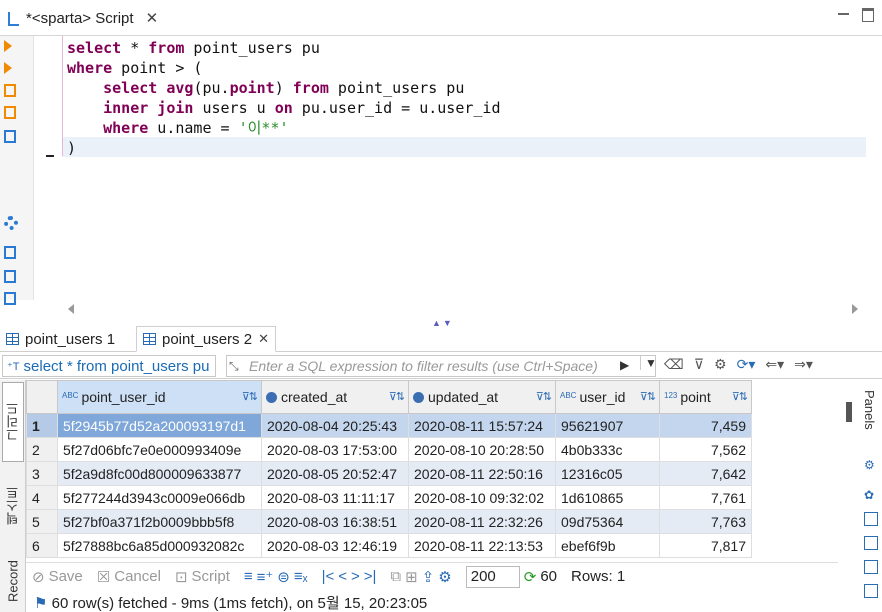 This screenshot has width=882, height=612. I want to click on editor-tab-script: *<sparta> Script ✕, so click(82, 18).